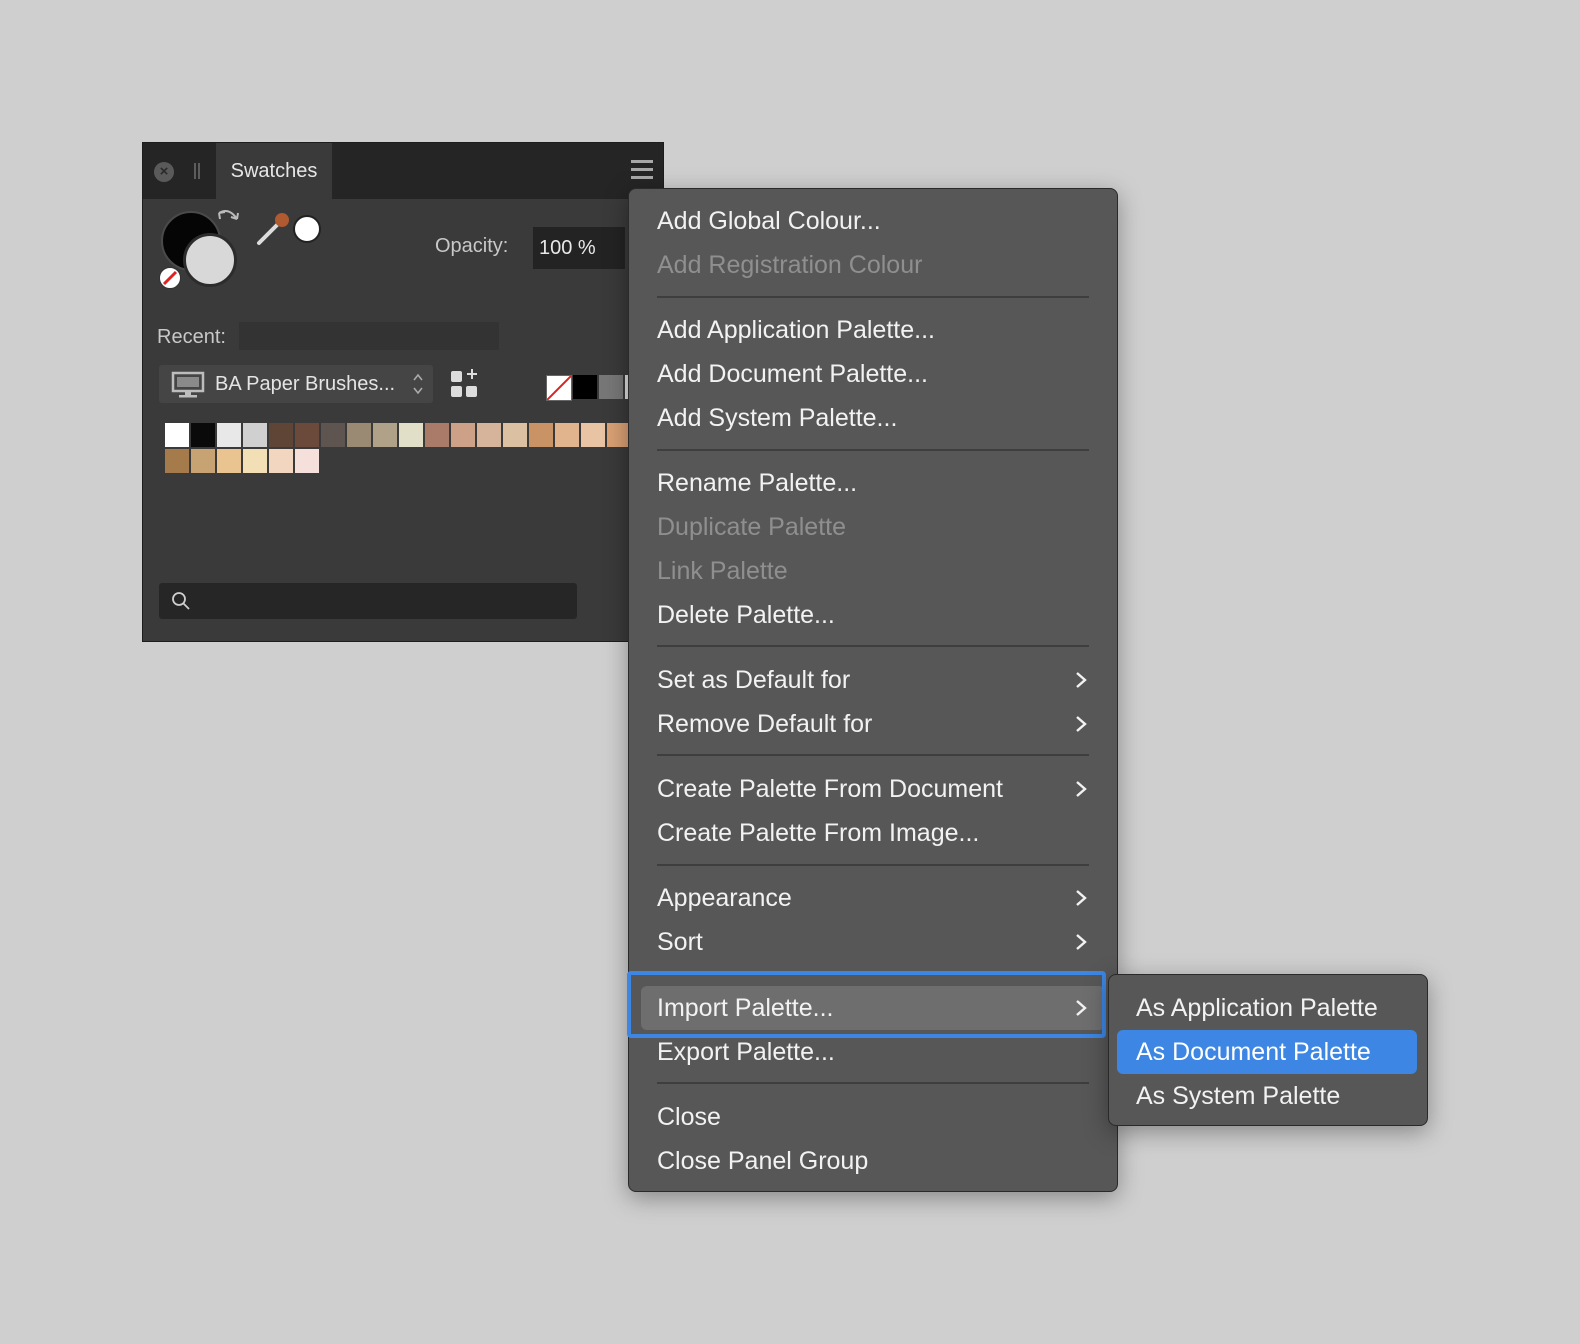  I want to click on menu-item-link-palette: Link Palette, so click(722, 571).